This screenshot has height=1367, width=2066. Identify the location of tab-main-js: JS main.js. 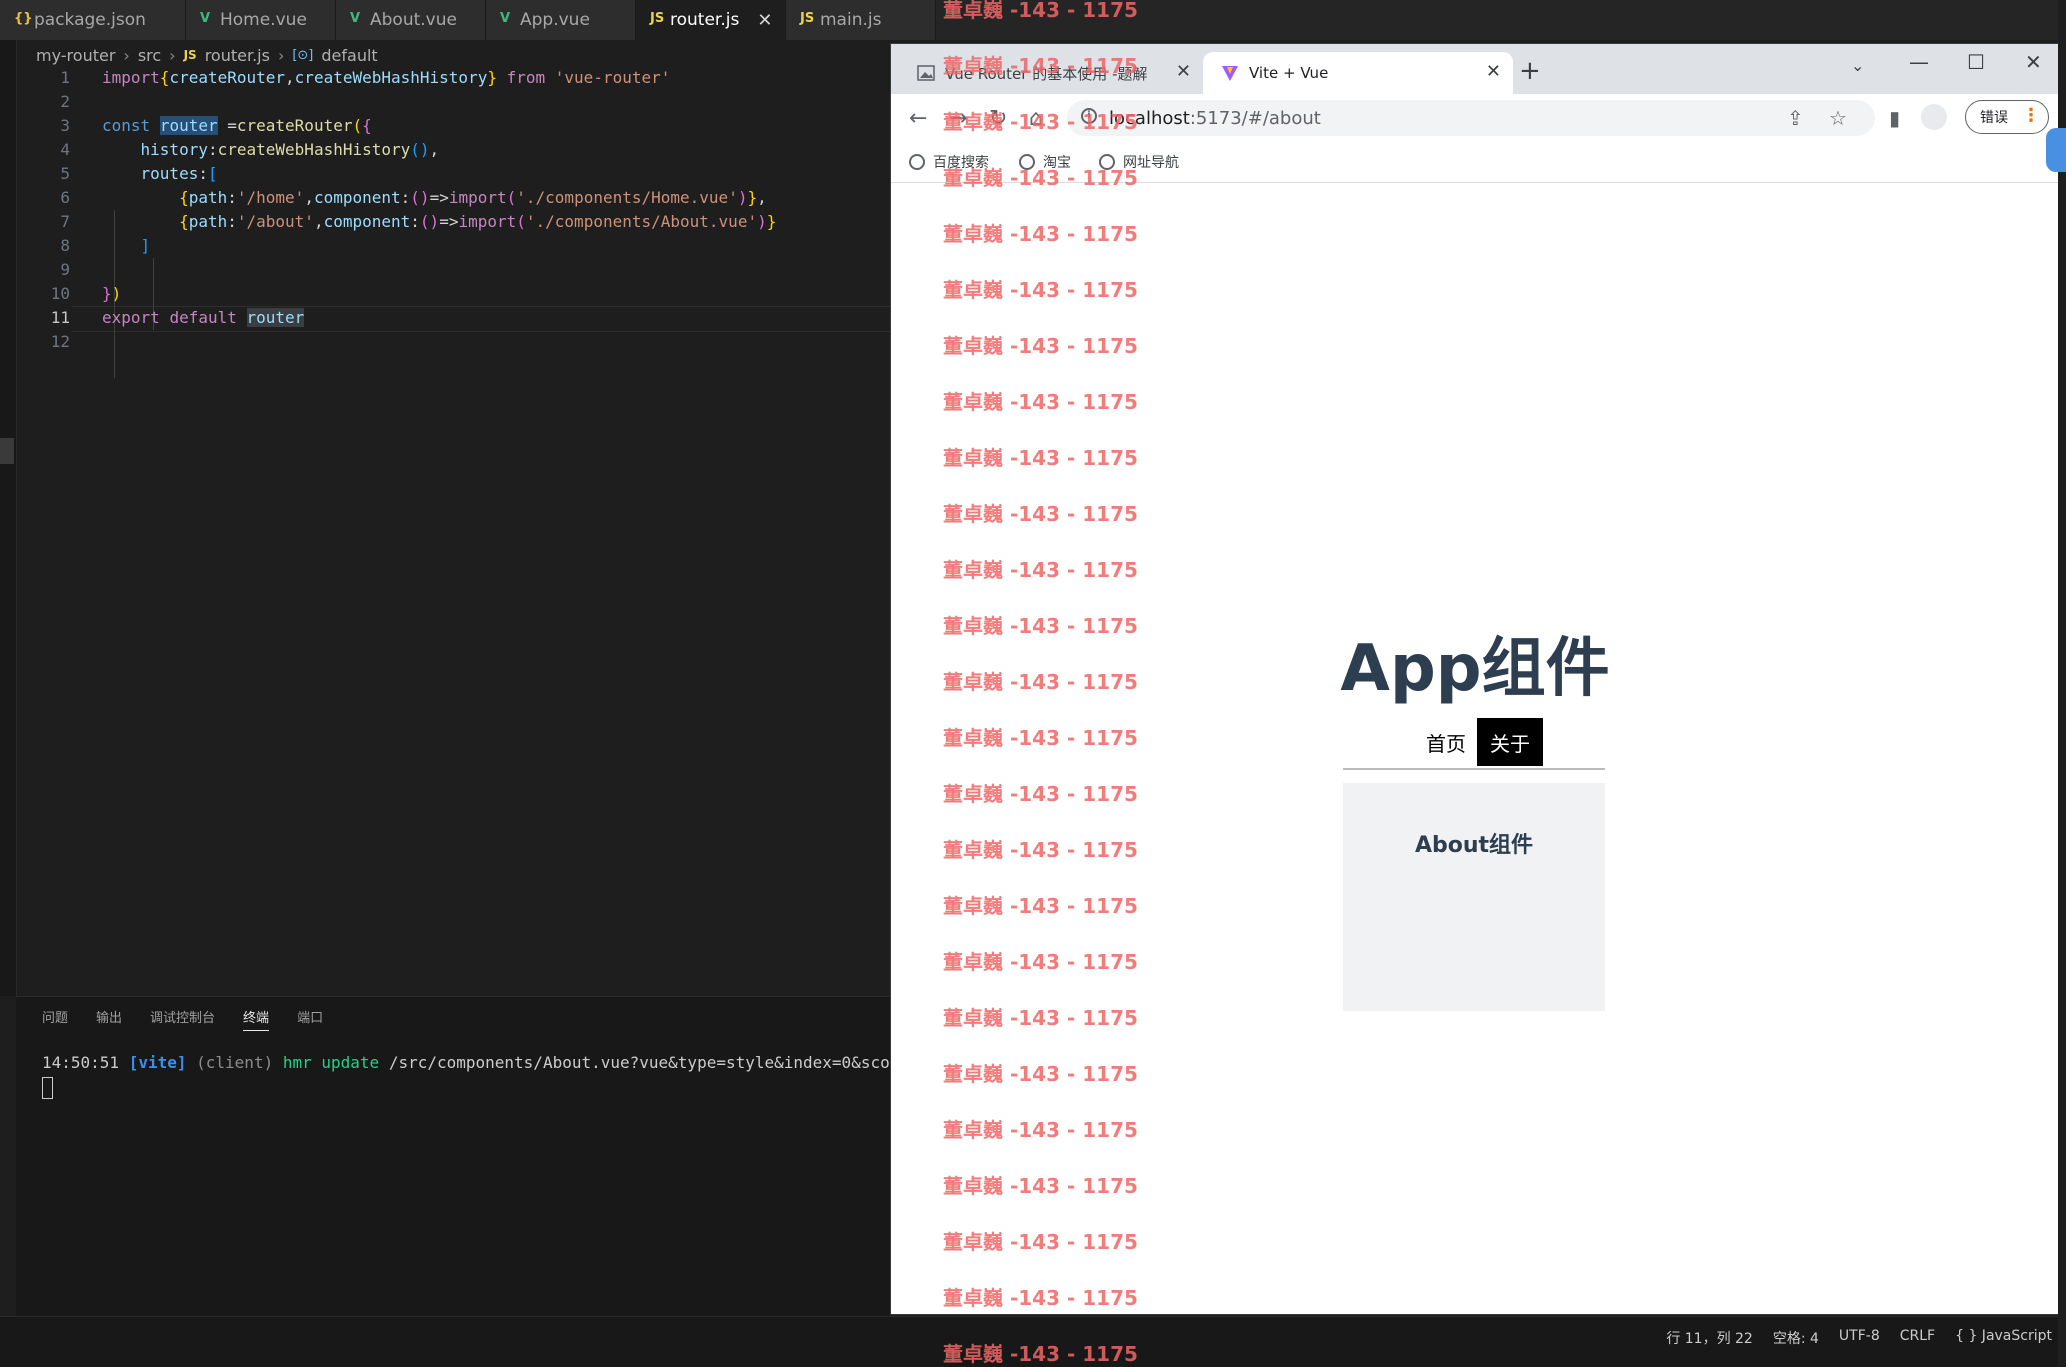
(861, 20).